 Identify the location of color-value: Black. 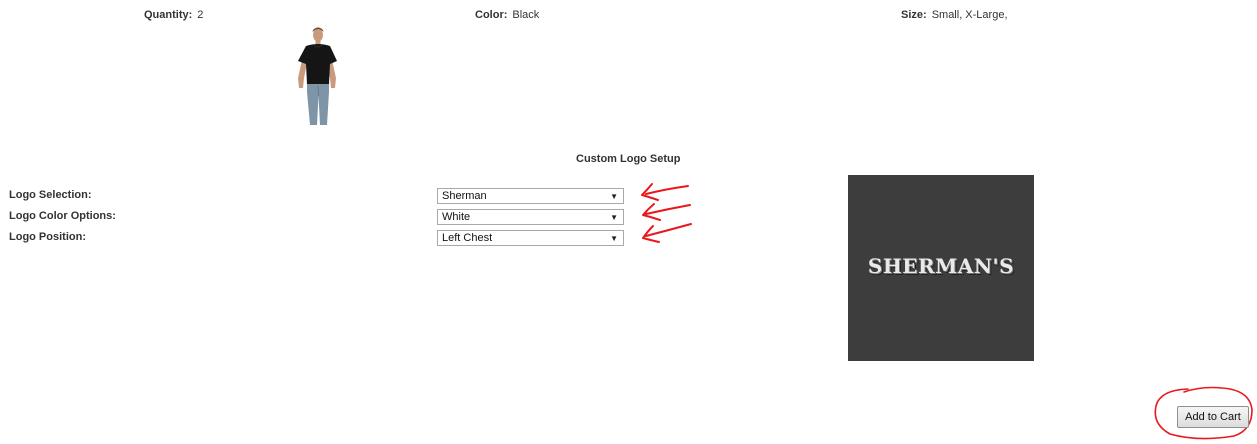
(526, 15).